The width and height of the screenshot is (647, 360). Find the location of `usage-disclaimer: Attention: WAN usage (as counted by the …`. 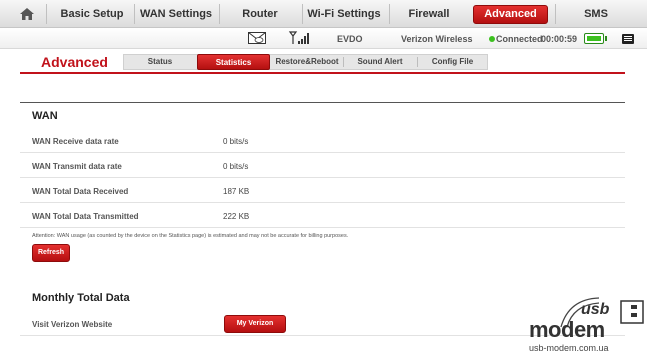

usage-disclaimer: Attention: WAN usage (as counted by the … is located at coordinates (190, 236).